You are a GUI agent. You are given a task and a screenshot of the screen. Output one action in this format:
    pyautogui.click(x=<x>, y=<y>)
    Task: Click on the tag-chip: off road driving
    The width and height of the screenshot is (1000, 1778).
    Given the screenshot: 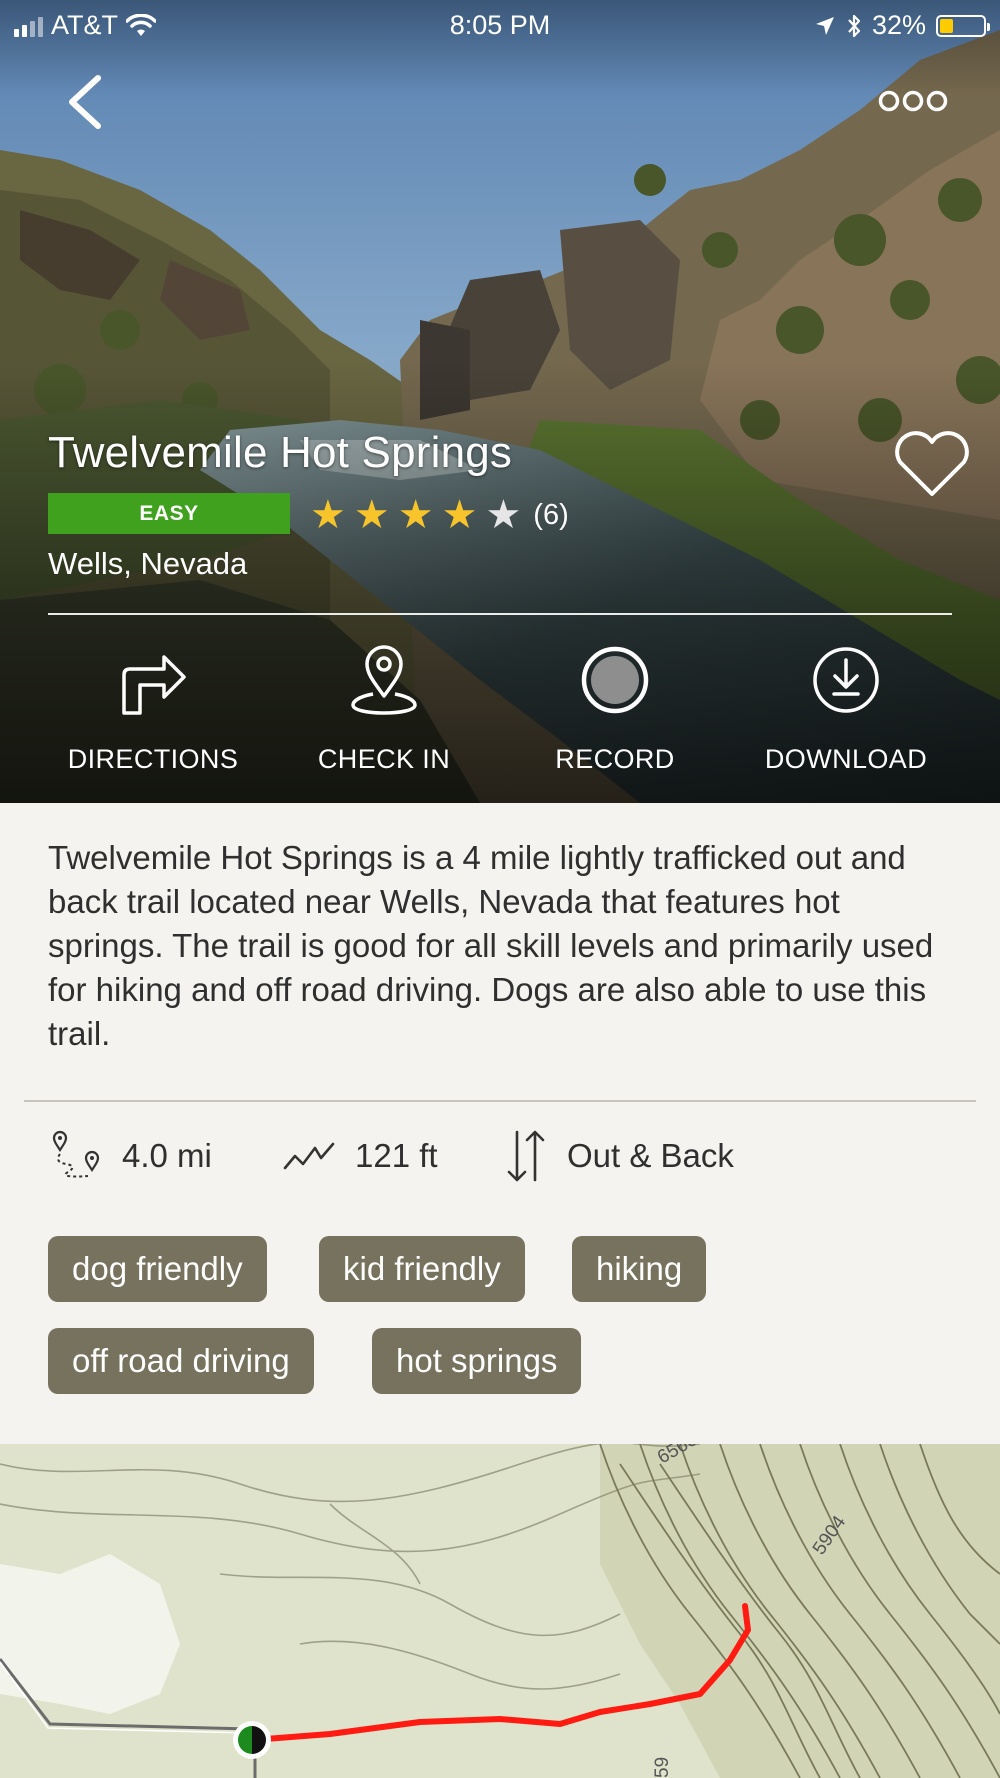 What is the action you would take?
    pyautogui.click(x=181, y=1361)
    